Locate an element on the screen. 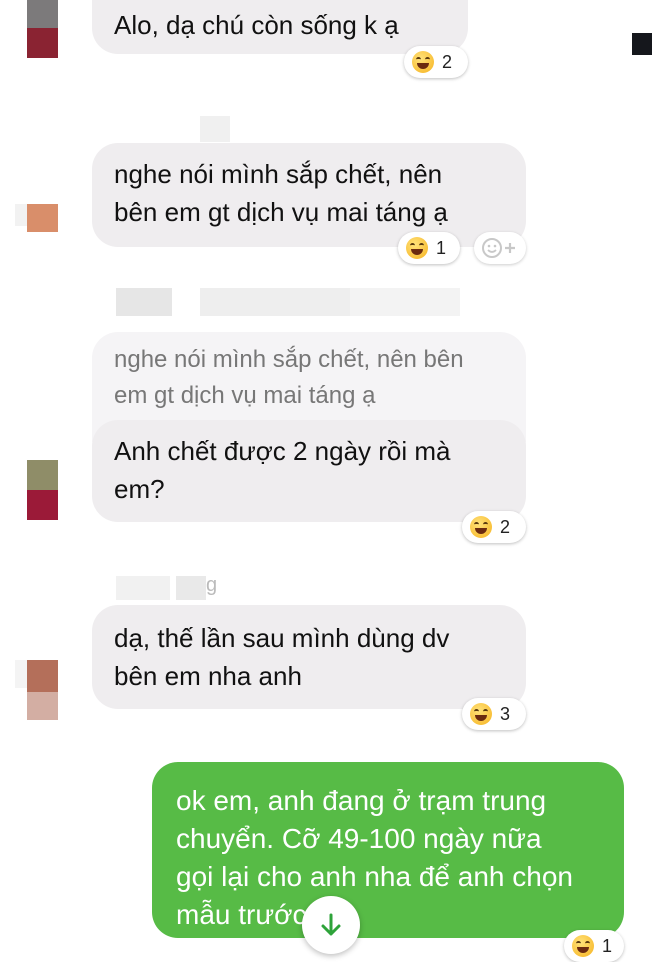 This screenshot has height=962, width=666. message-bubble: Alo, dạ chú còn sống k ạ is located at coordinates (280, 27).